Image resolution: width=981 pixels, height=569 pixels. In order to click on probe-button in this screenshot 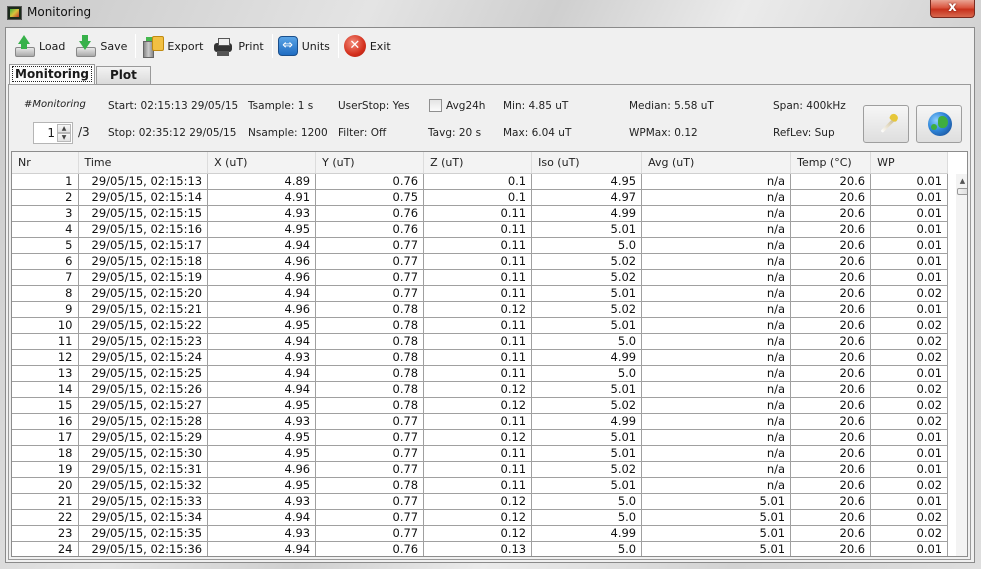, I will do `click(886, 124)`.